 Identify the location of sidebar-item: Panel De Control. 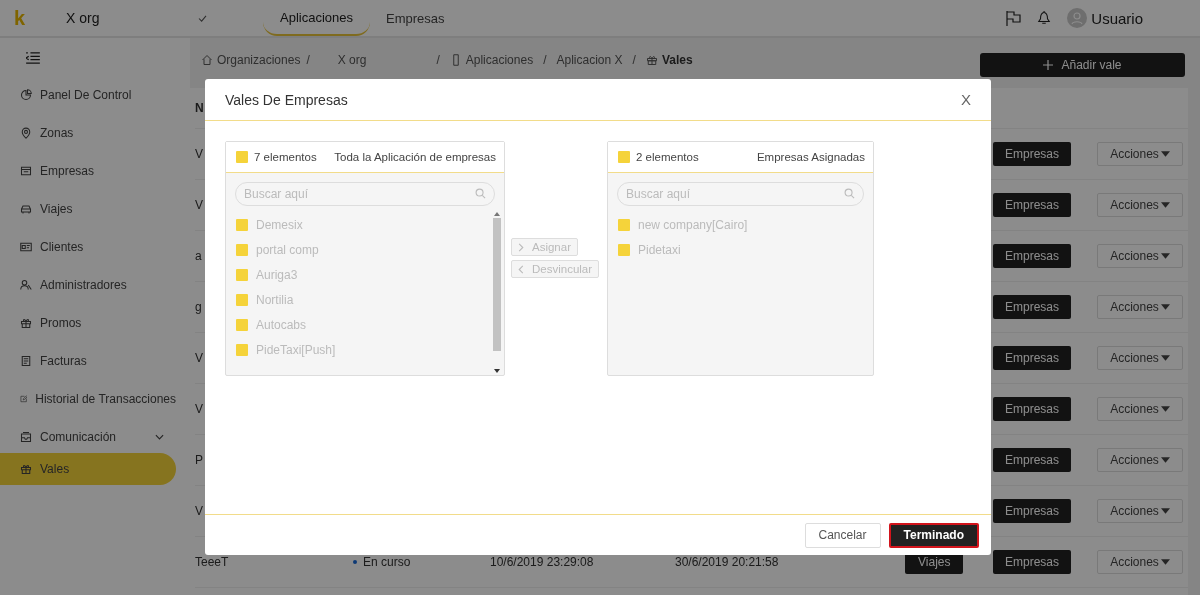
(88, 95).